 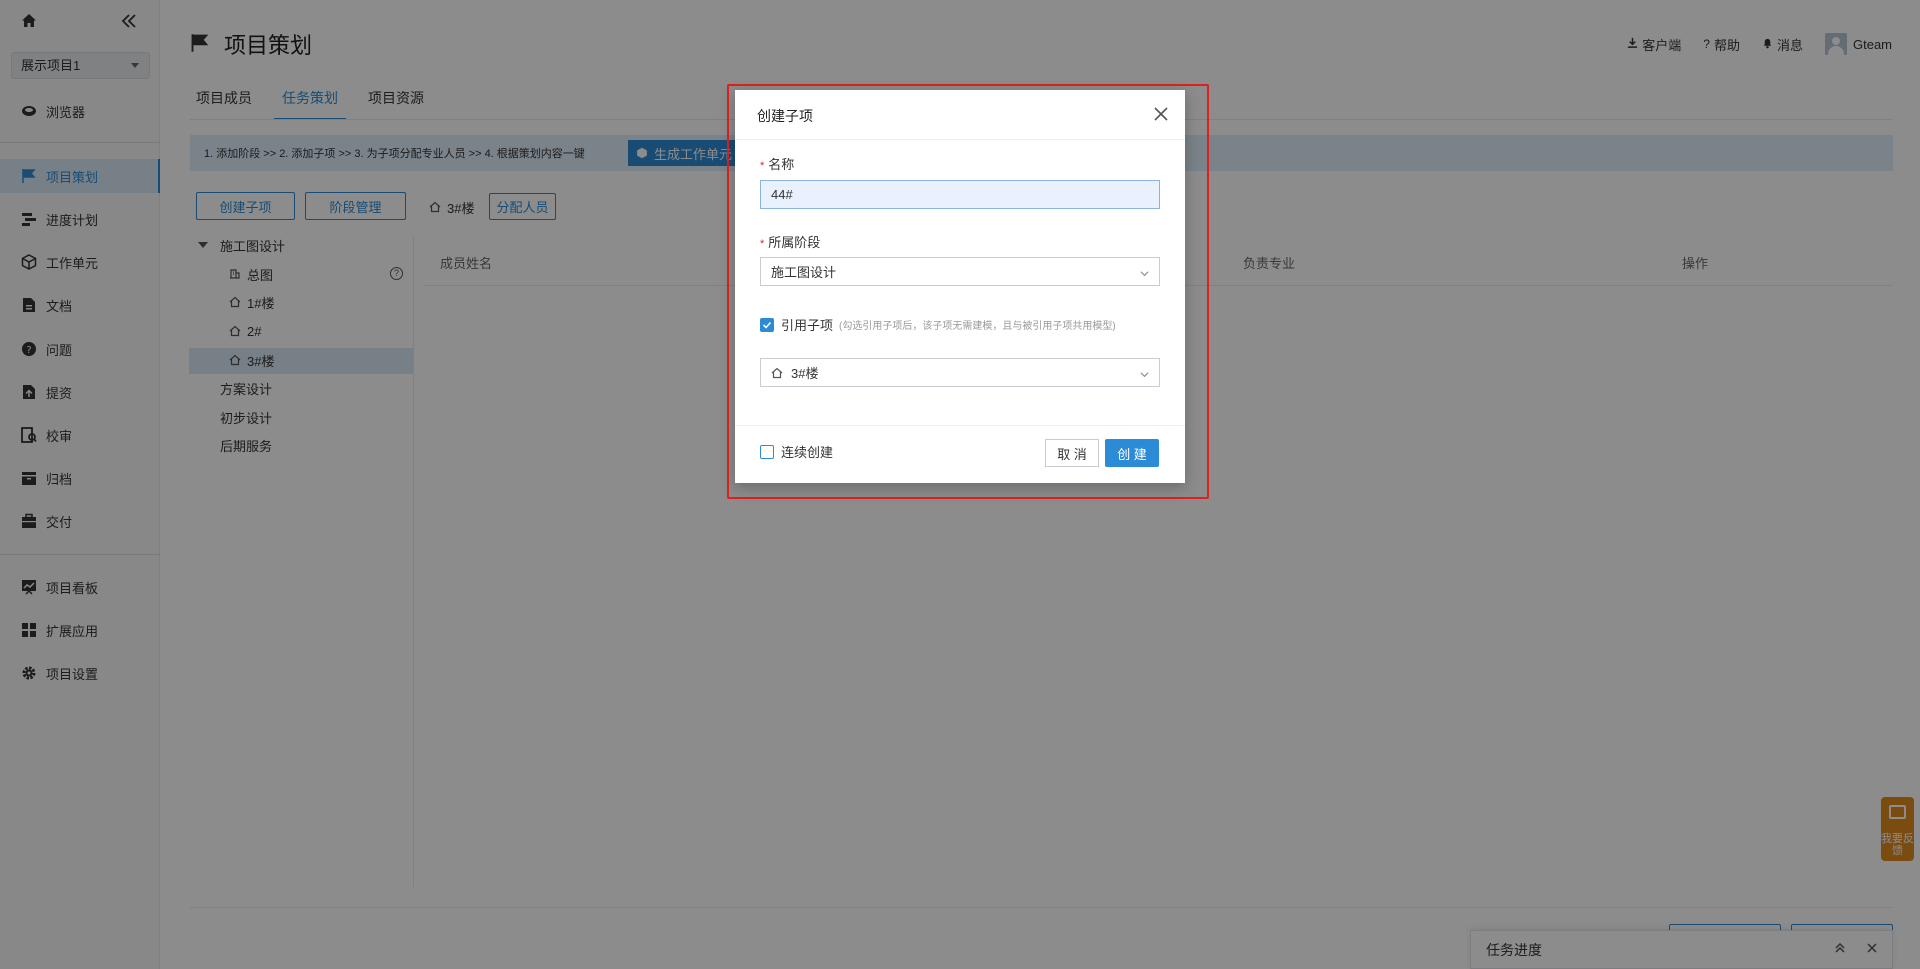 I want to click on task-progress-title: 任务进度, so click(x=1514, y=949).